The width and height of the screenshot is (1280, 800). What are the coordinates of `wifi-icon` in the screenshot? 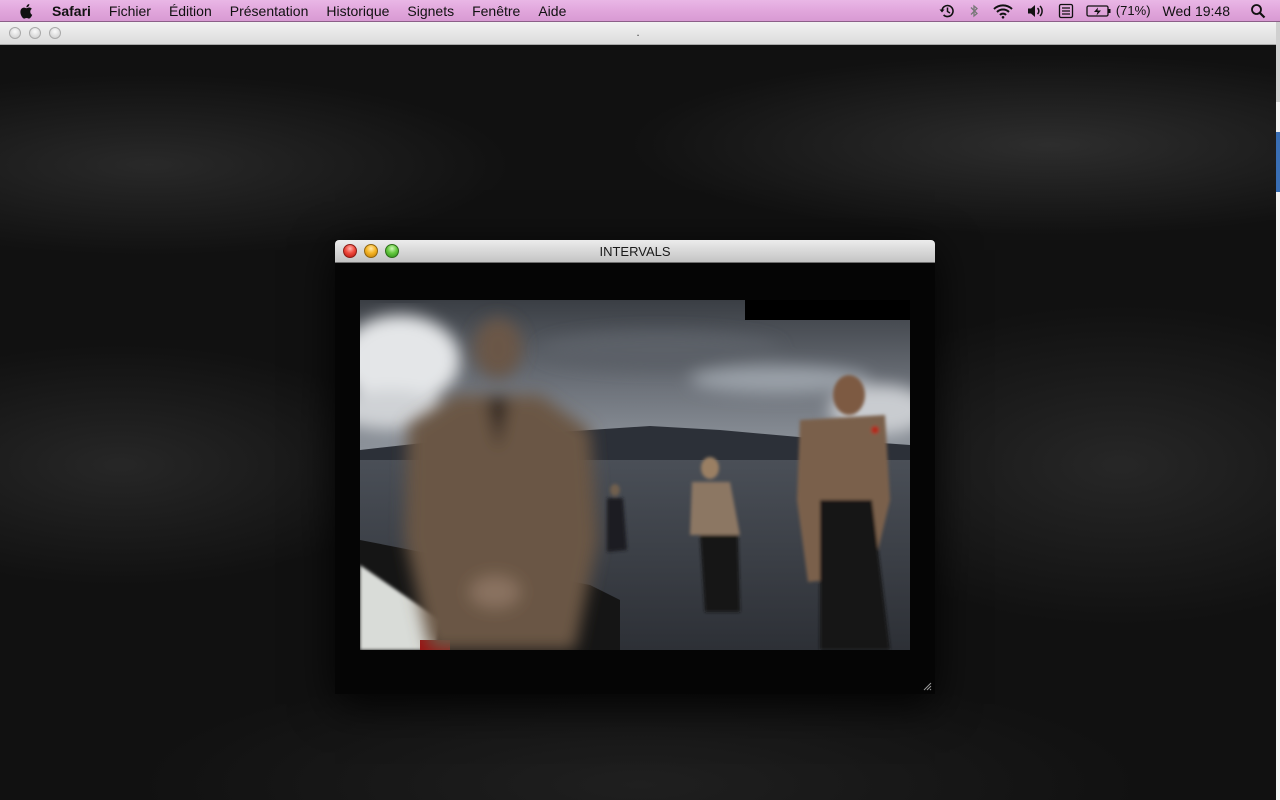 It's located at (1003, 11).